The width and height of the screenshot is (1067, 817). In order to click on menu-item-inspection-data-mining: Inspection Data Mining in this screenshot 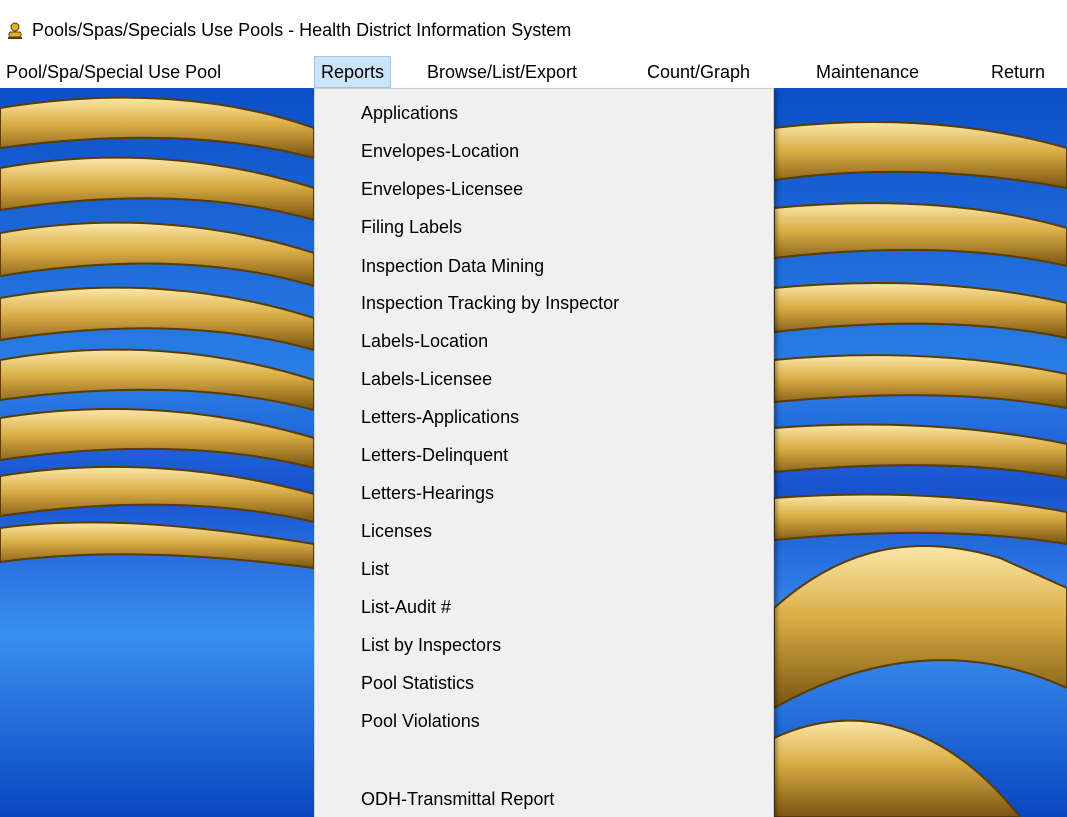, I will do `click(452, 266)`.